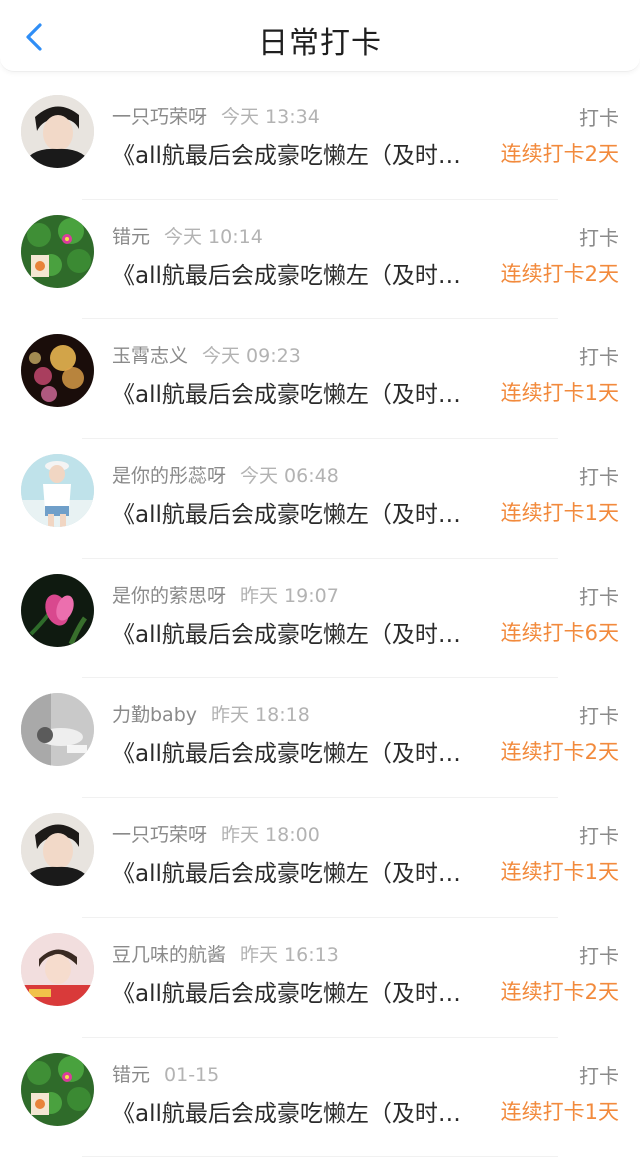  I want to click on post-time: 昨天 16:13, so click(289, 954).